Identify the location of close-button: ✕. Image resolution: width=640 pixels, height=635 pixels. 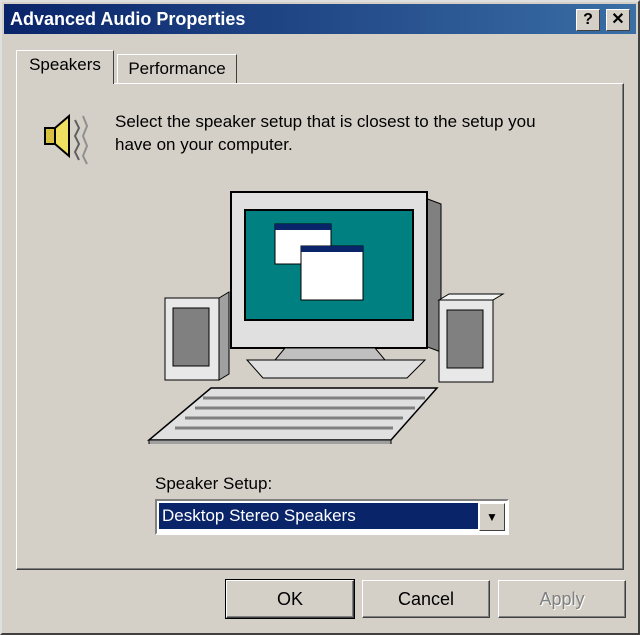
(618, 20).